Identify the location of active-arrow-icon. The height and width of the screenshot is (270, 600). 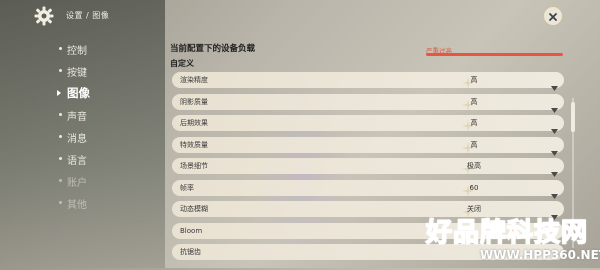
(59, 93).